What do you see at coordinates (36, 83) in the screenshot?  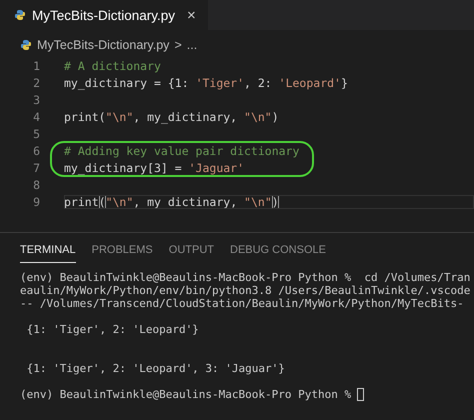 I see `line-number: 2` at bounding box center [36, 83].